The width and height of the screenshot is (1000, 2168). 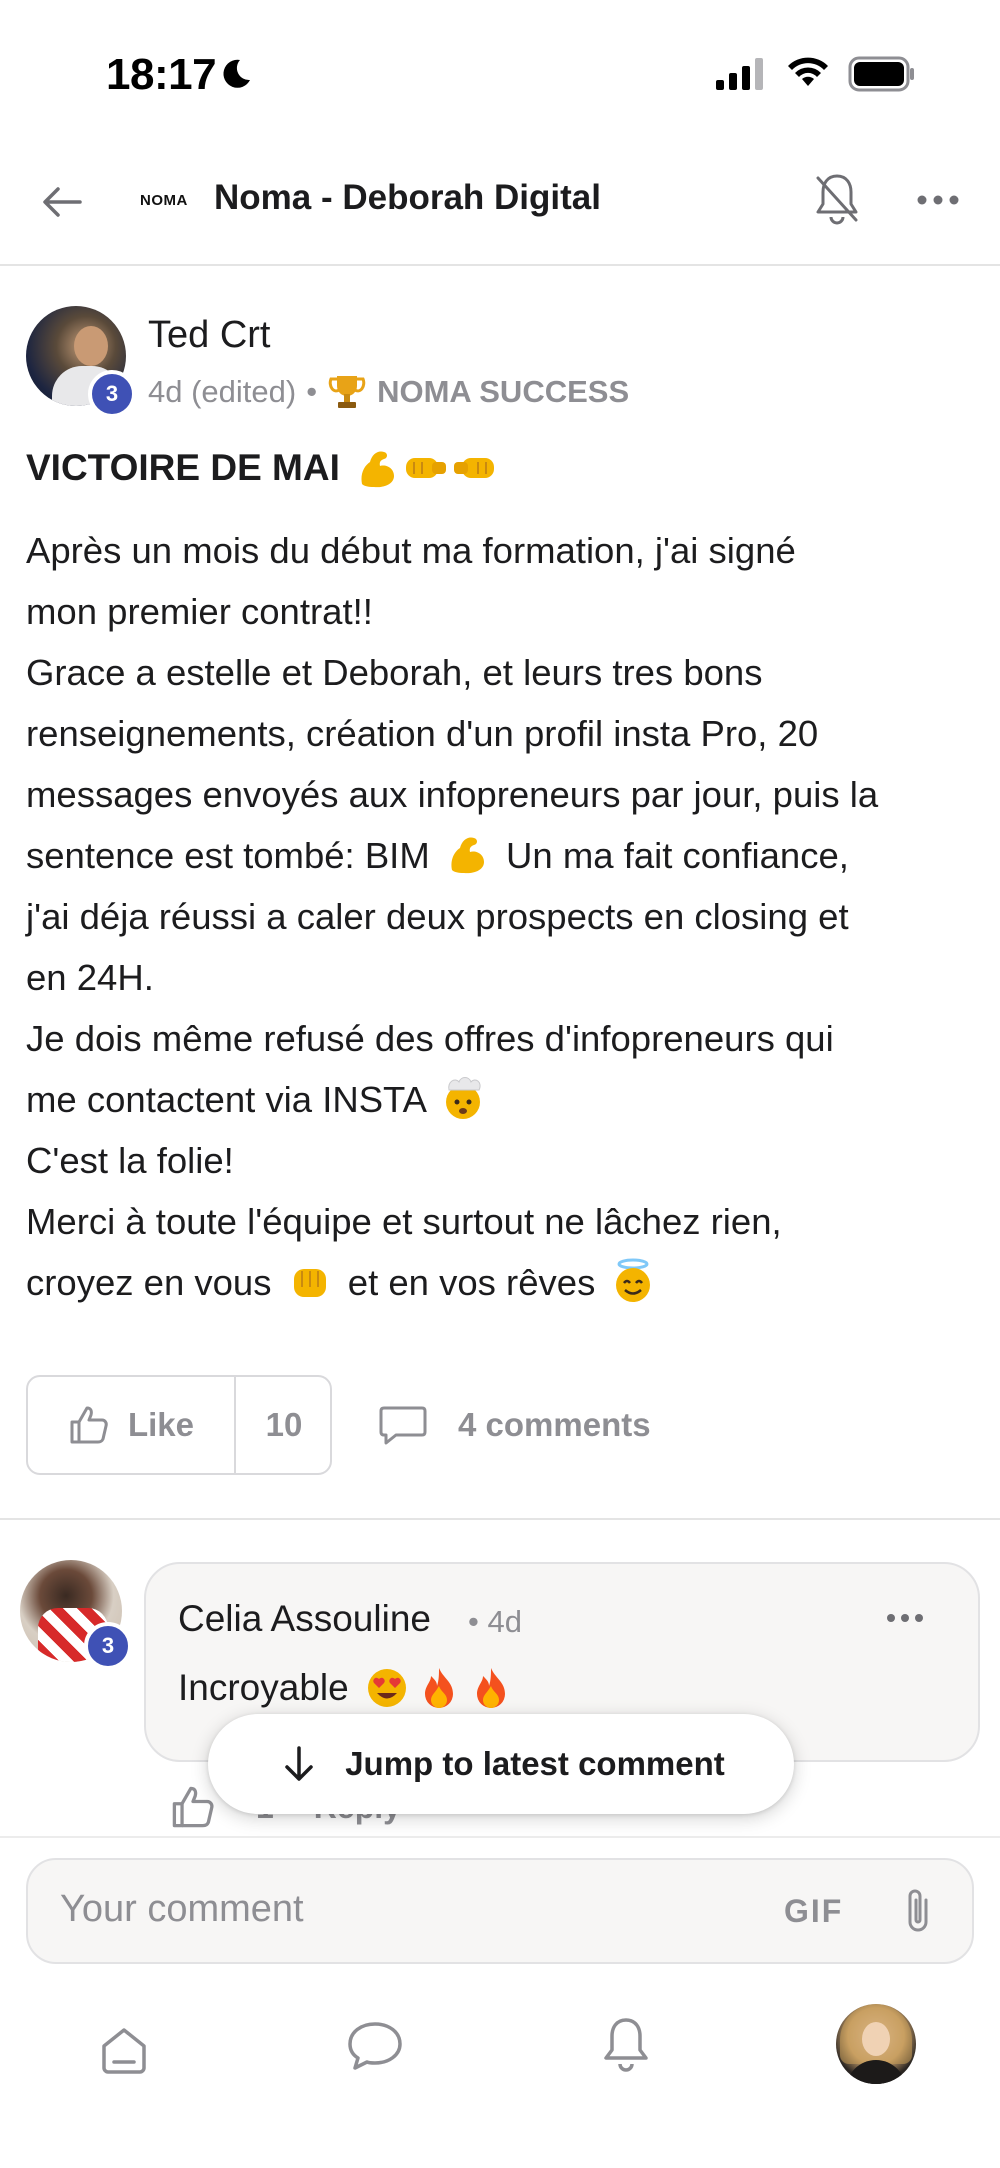 I want to click on profile-avatar, so click(x=876, y=2044).